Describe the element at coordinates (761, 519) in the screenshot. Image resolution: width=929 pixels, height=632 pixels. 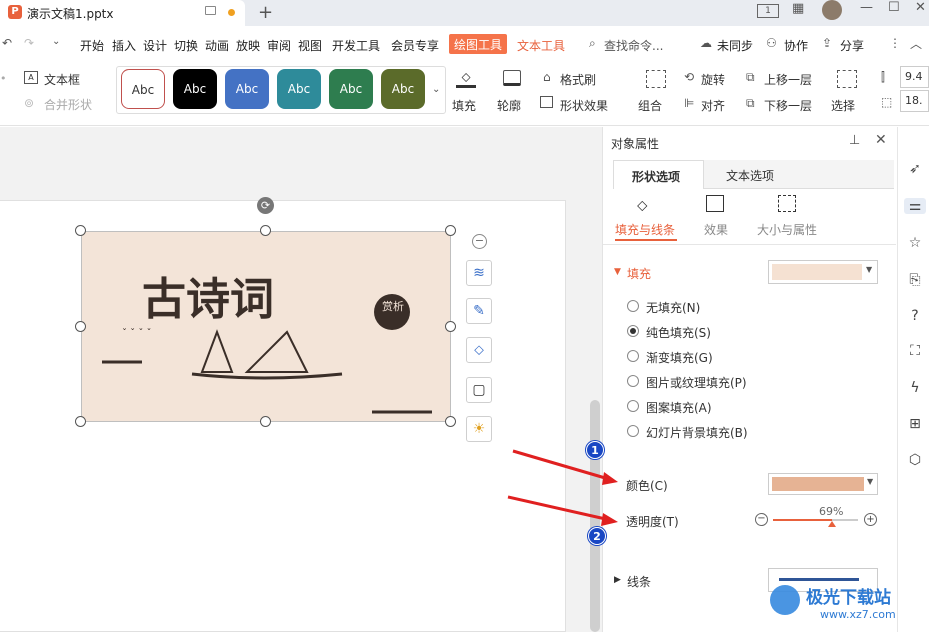
I see `transparency-decrease-icon: −` at that location.